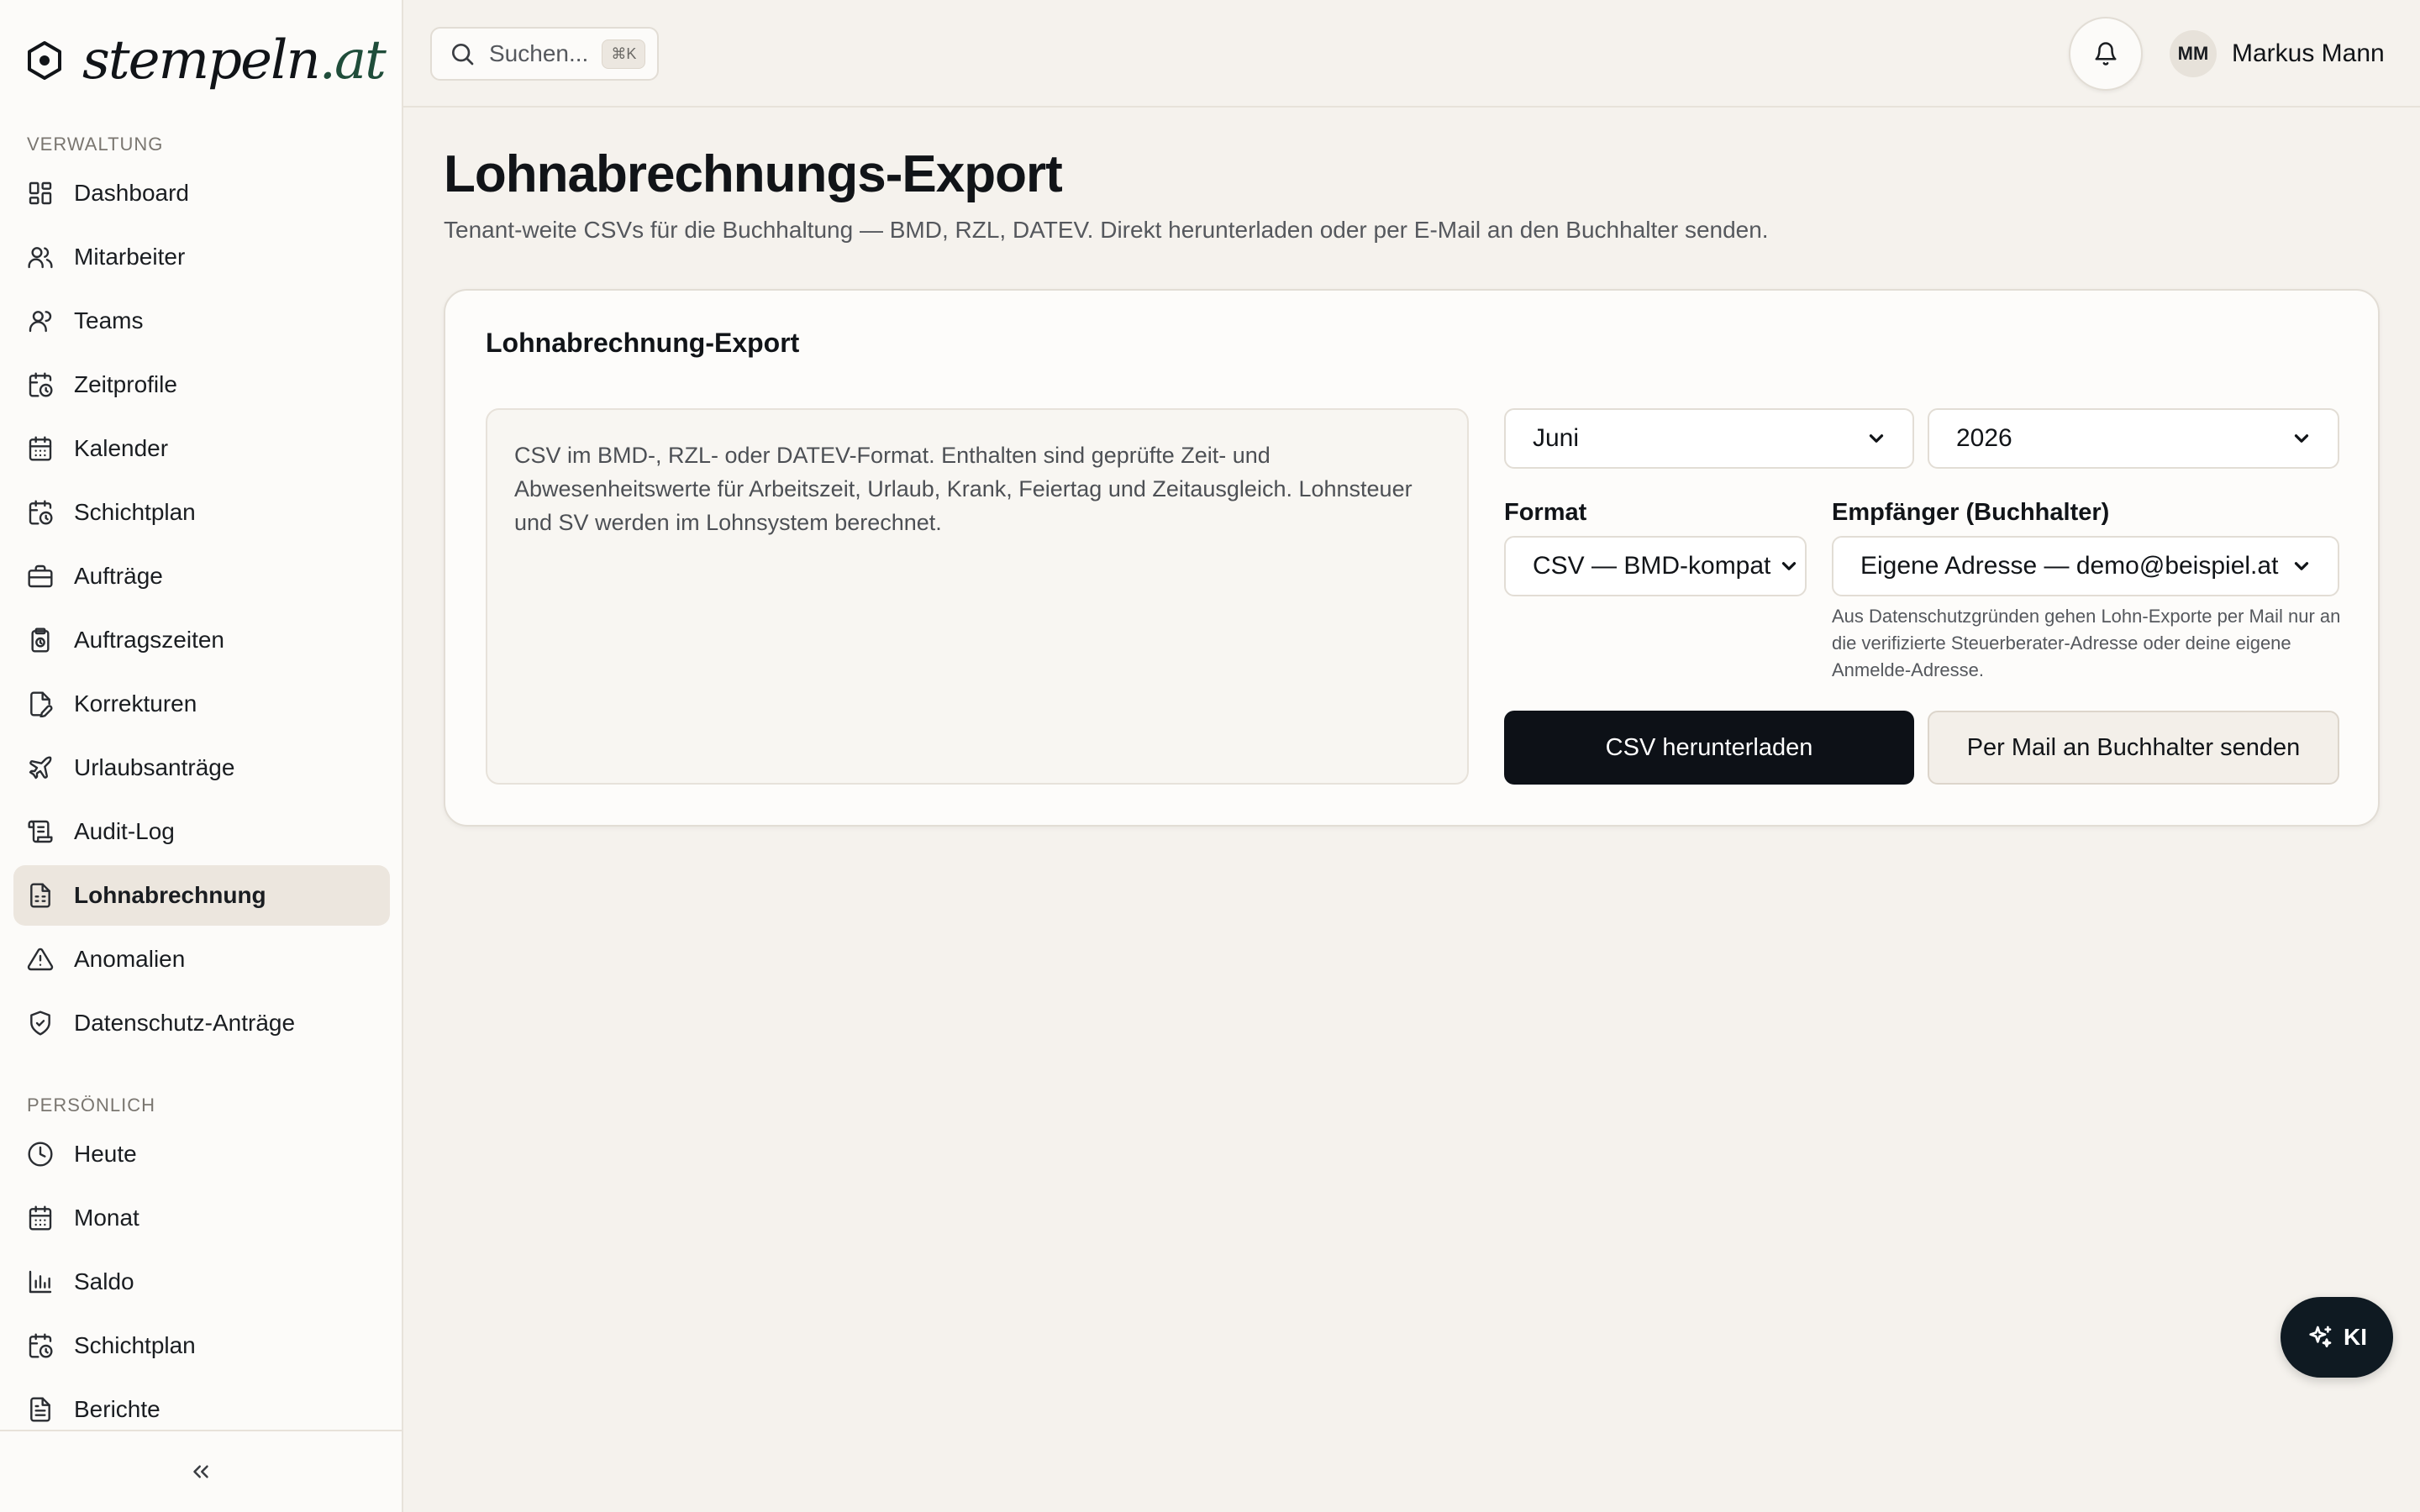 This screenshot has width=2420, height=1512. Describe the element at coordinates (170, 895) in the screenshot. I see `sidebar-item-label: Lohnabrechnung` at that location.